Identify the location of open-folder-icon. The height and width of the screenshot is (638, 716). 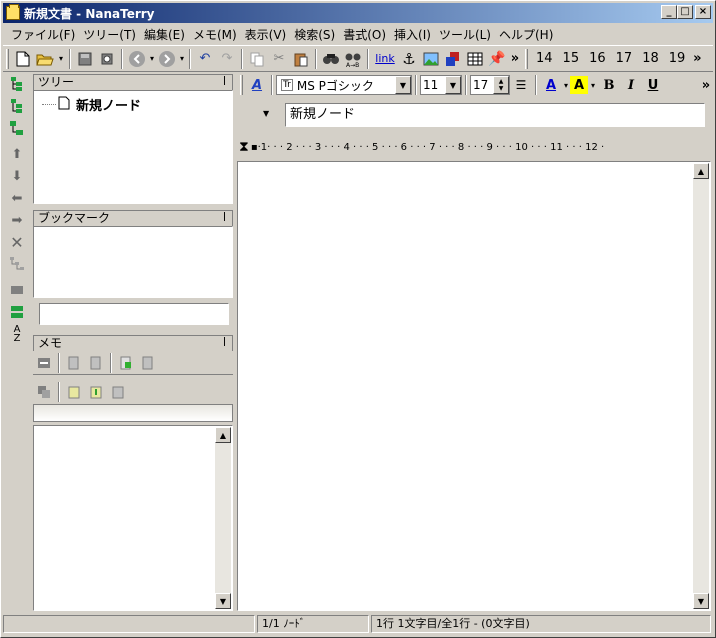
(45, 59).